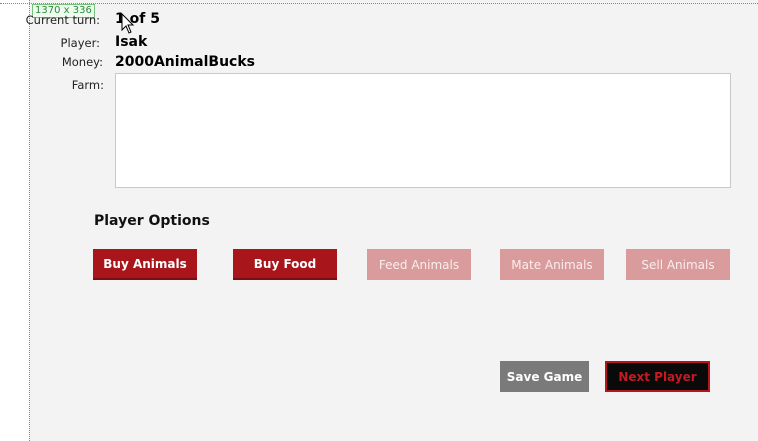 This screenshot has height=441, width=758. What do you see at coordinates (145, 264) in the screenshot?
I see `buy-animals-button: Buy Animals` at bounding box center [145, 264].